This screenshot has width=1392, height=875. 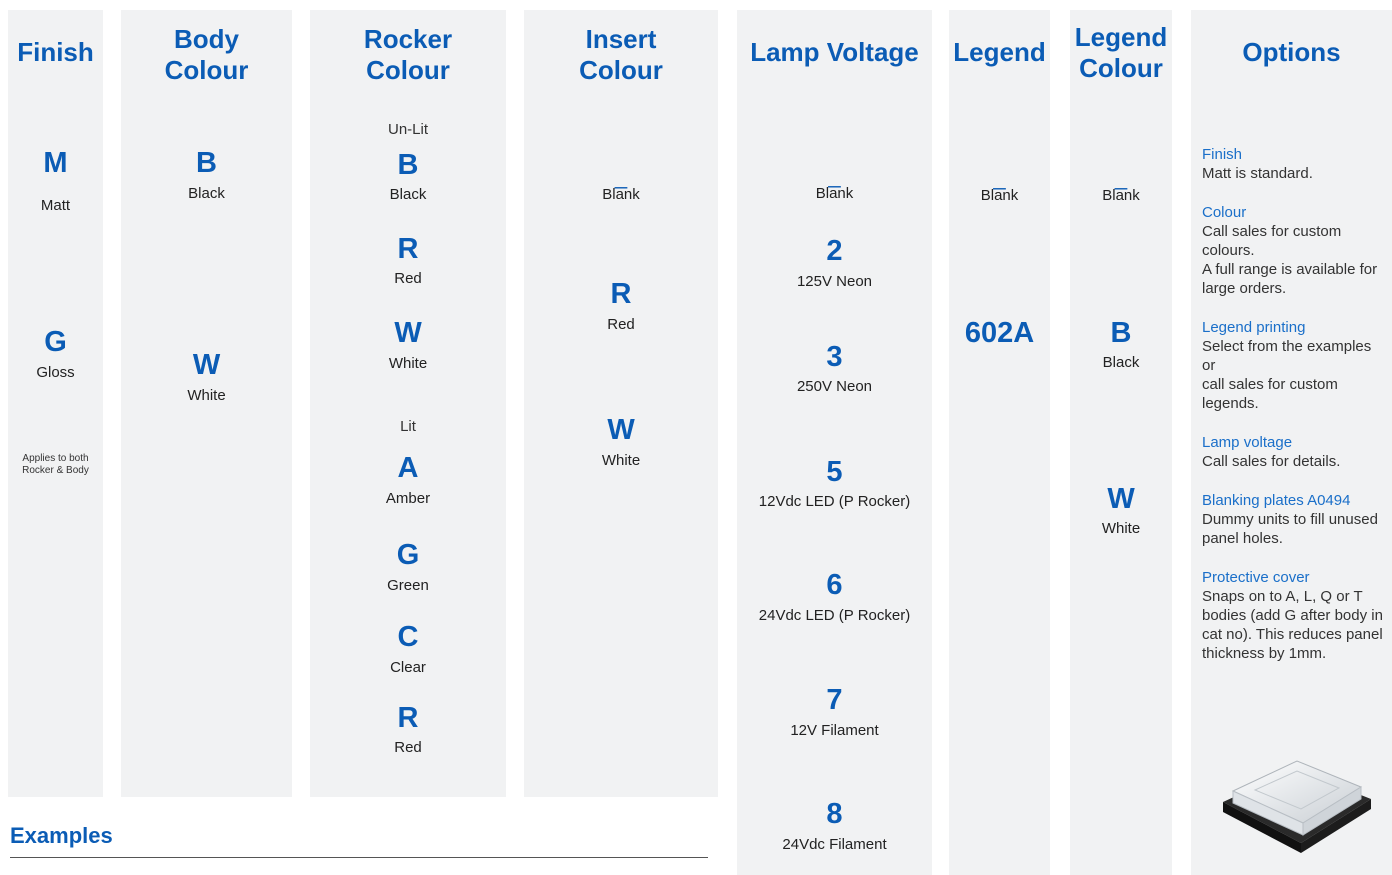 What do you see at coordinates (1224, 212) in the screenshot?
I see `option-colour-title: Colour` at bounding box center [1224, 212].